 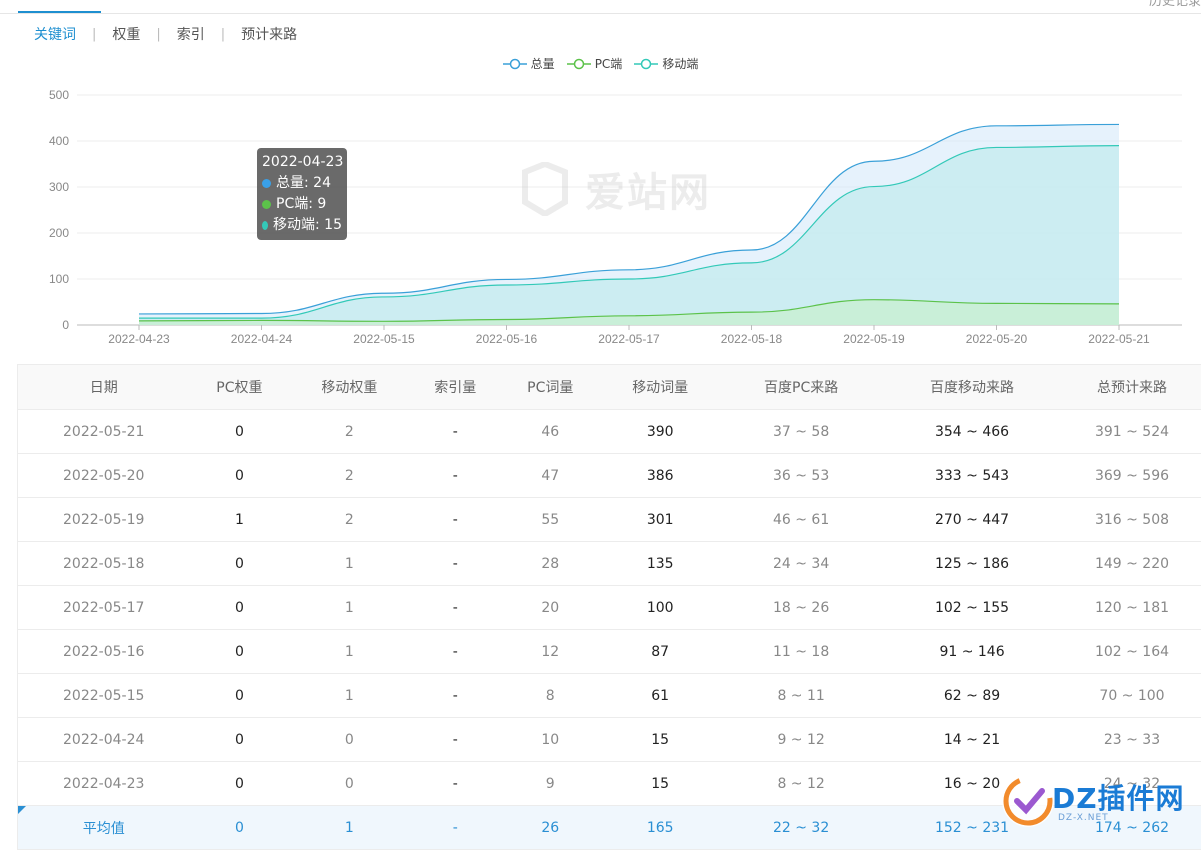 I want to click on legend-item-pc: PC端, so click(x=595, y=63).